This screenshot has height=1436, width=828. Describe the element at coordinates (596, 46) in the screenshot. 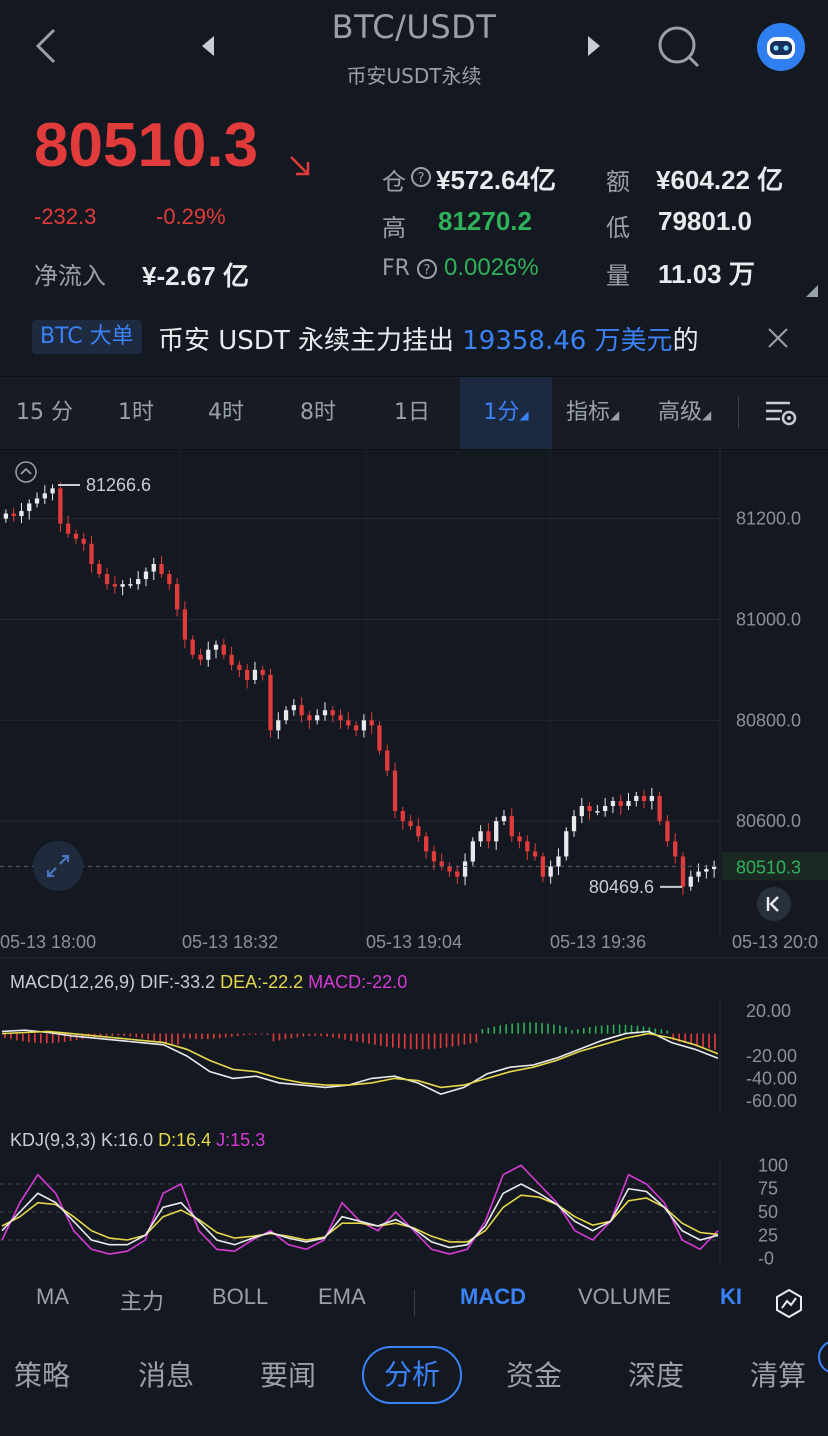

I see `next-symbol-button` at that location.